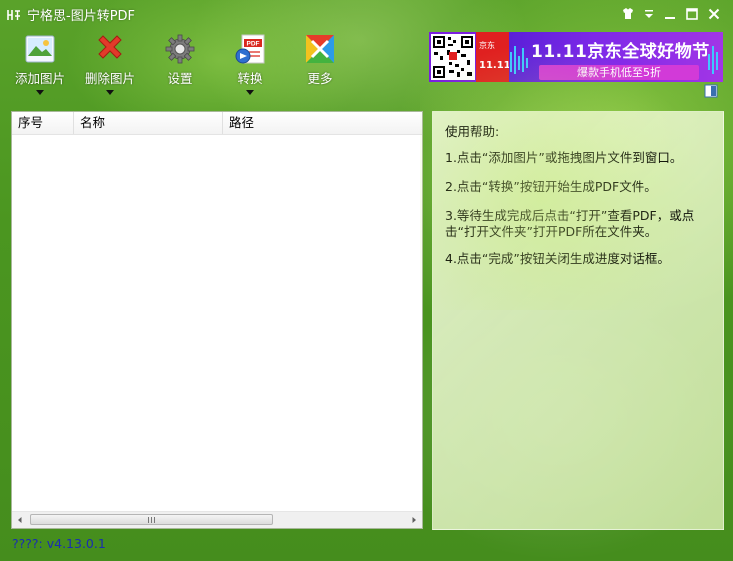 Image resolution: width=733 pixels, height=561 pixels. What do you see at coordinates (59, 543) in the screenshot?
I see `version-label: ????: v4.13.0.1` at bounding box center [59, 543].